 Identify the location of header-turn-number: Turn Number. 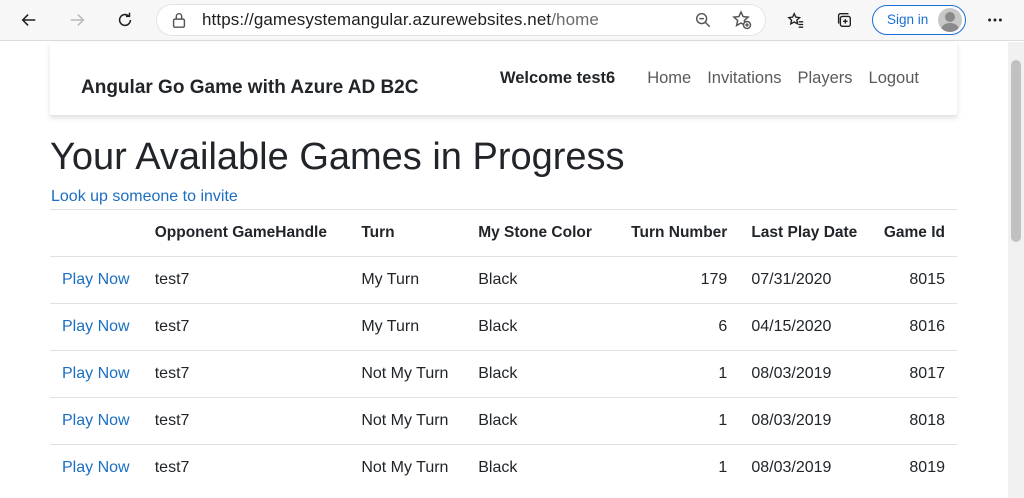
(675, 233).